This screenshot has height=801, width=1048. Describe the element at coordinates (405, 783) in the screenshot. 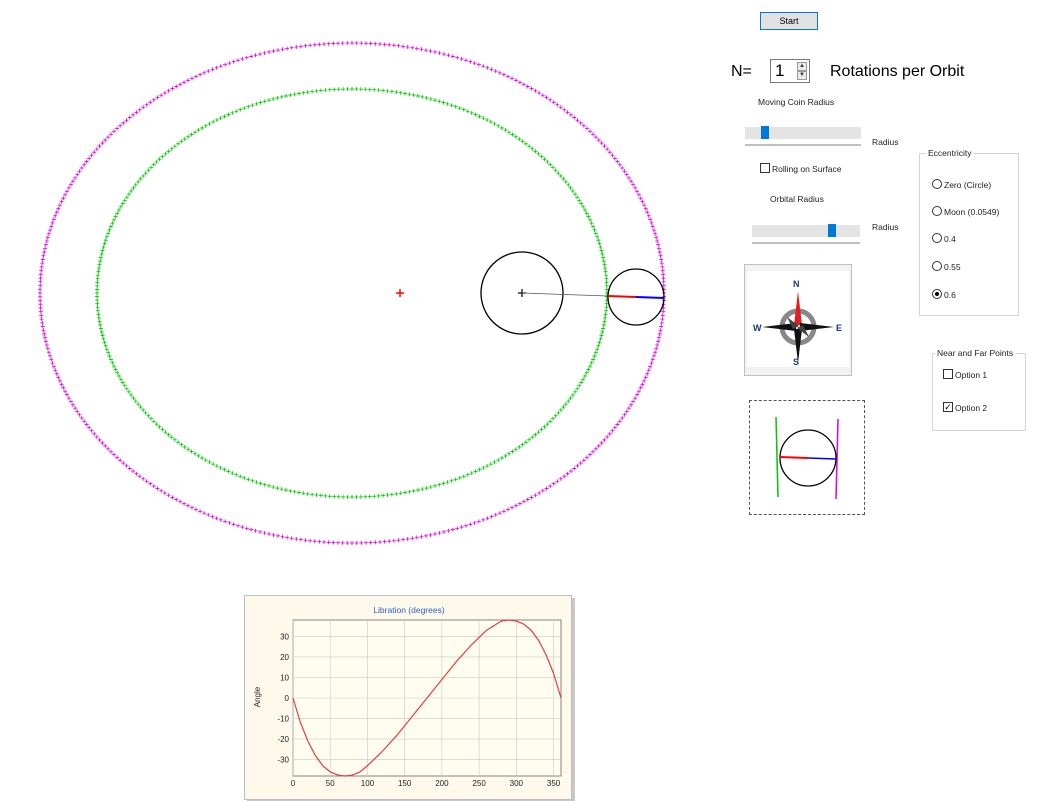

I see `chart-x-tick-label: 150` at that location.